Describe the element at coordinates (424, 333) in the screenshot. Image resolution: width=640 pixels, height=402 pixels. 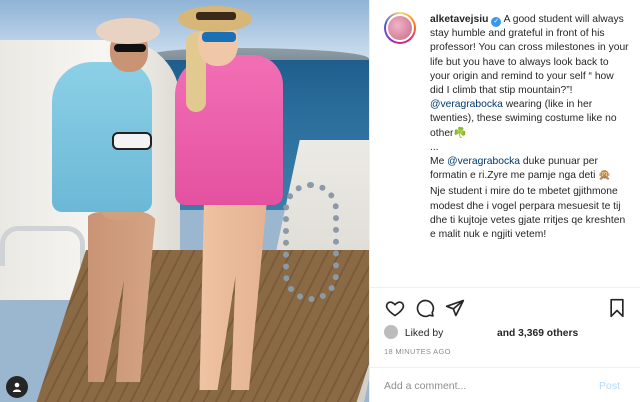
I see `liked-by-label: Liked by` at that location.